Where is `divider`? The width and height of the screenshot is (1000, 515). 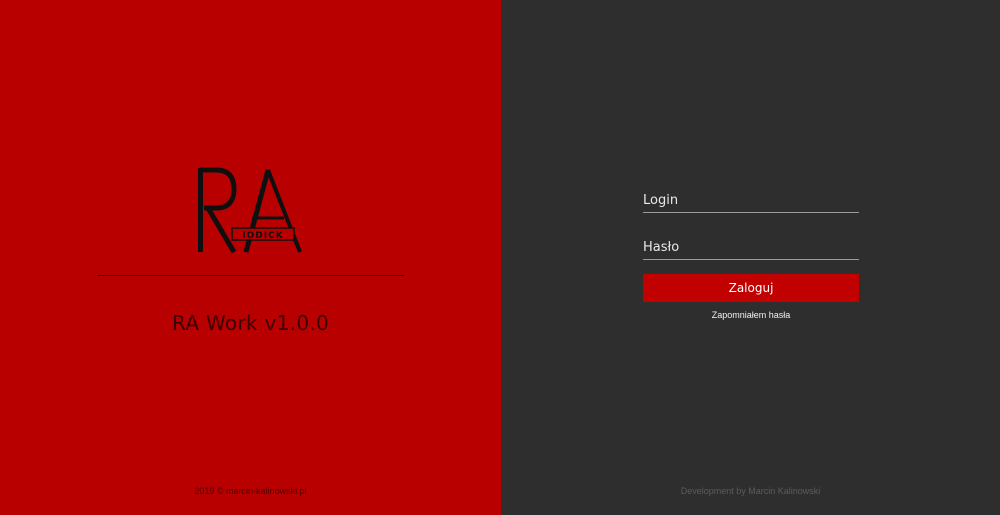
divider is located at coordinates (250, 275).